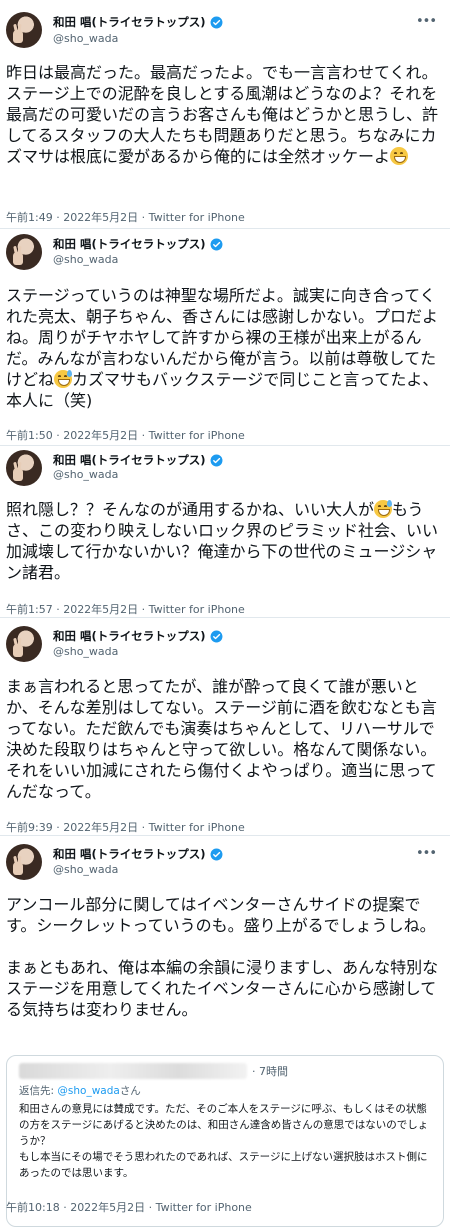  Describe the element at coordinates (129, 1207) in the screenshot. I see `tweet-timestamp: 午前10:18 · 2022年5月2日 · Twitter for iPhone` at that location.